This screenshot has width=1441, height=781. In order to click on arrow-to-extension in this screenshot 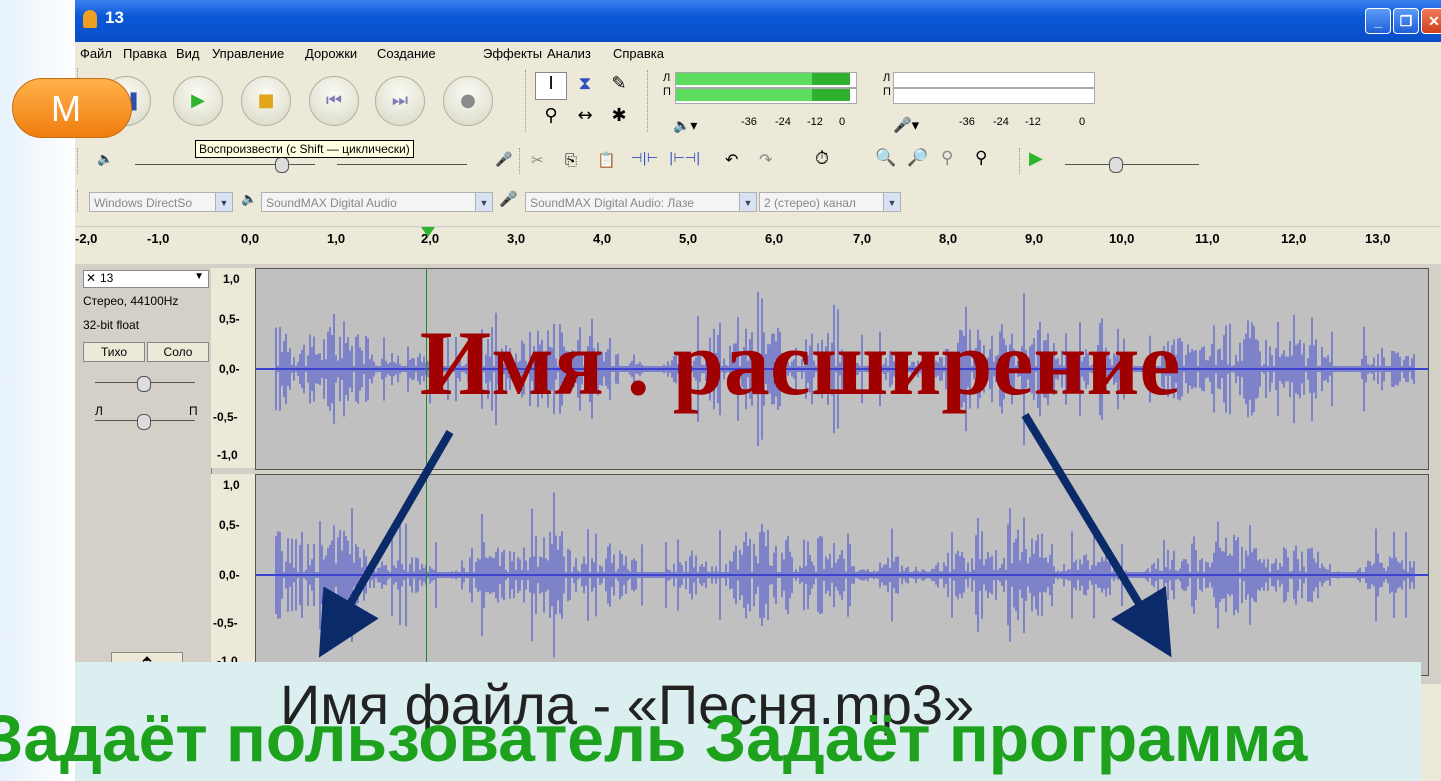, I will do `click(1096, 535)`.